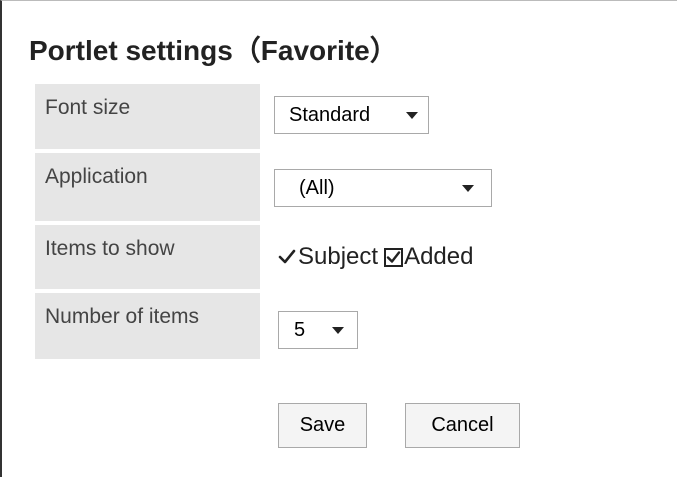 This screenshot has height=477, width=677. I want to click on application-label: Application, so click(147, 187).